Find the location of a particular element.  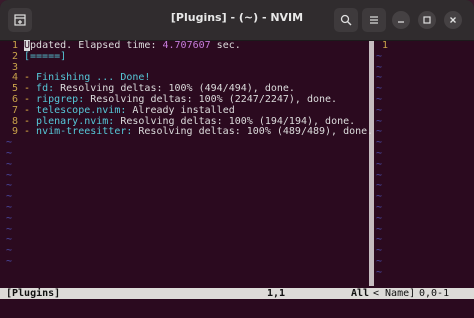

minimize-button is located at coordinates (401, 20).